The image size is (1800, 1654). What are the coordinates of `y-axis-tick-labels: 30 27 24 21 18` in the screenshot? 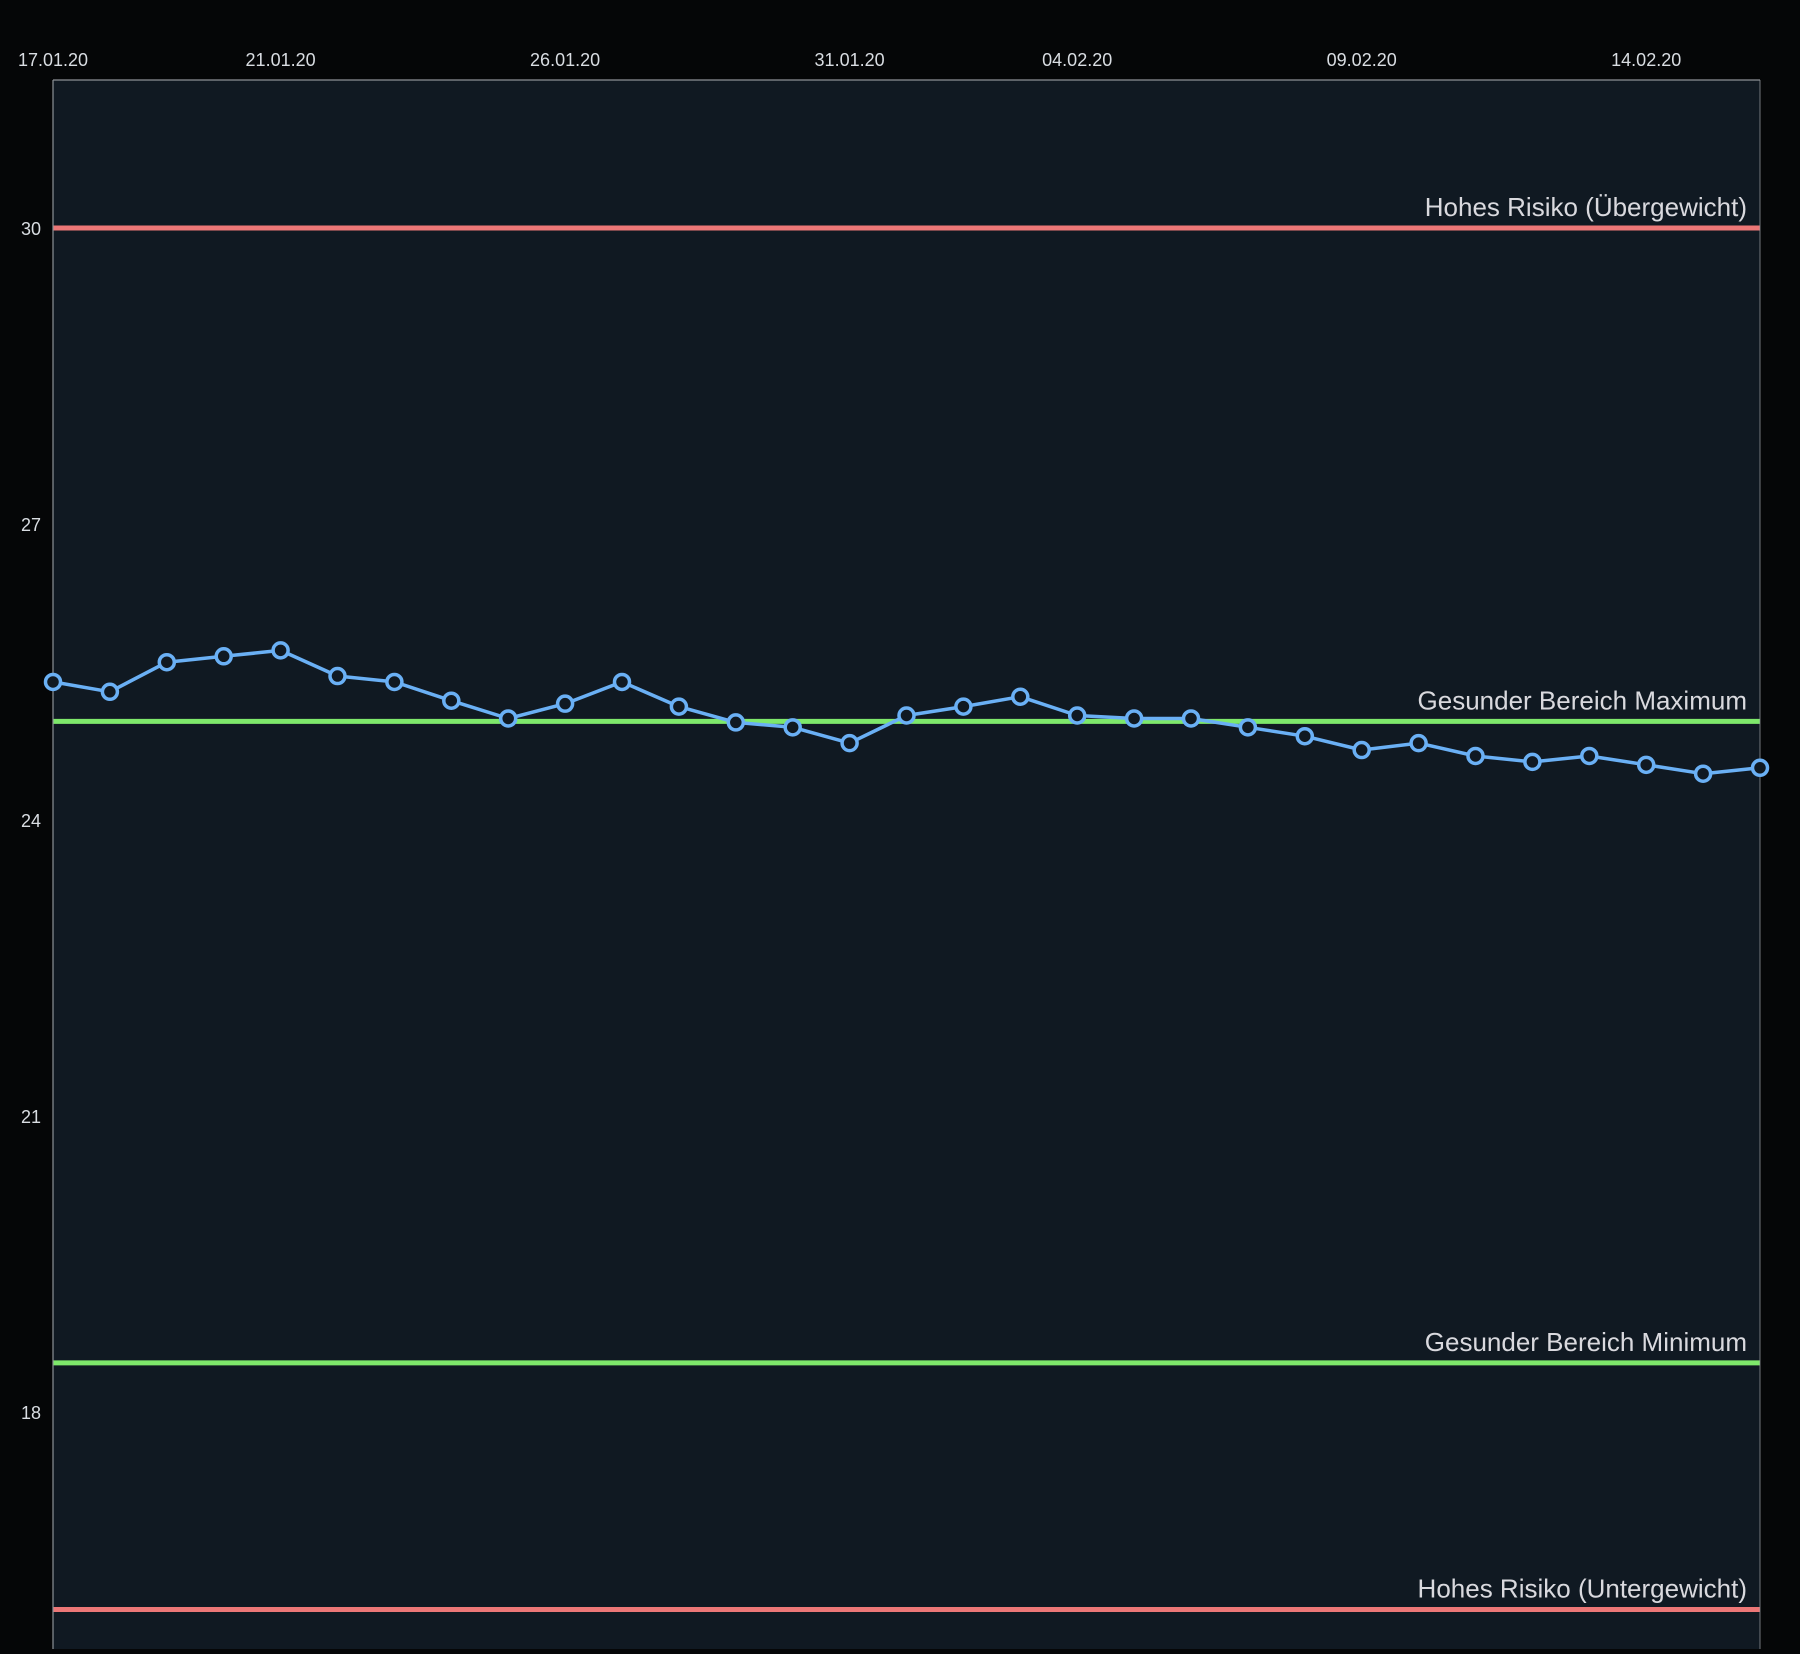 It's located at (31, 821).